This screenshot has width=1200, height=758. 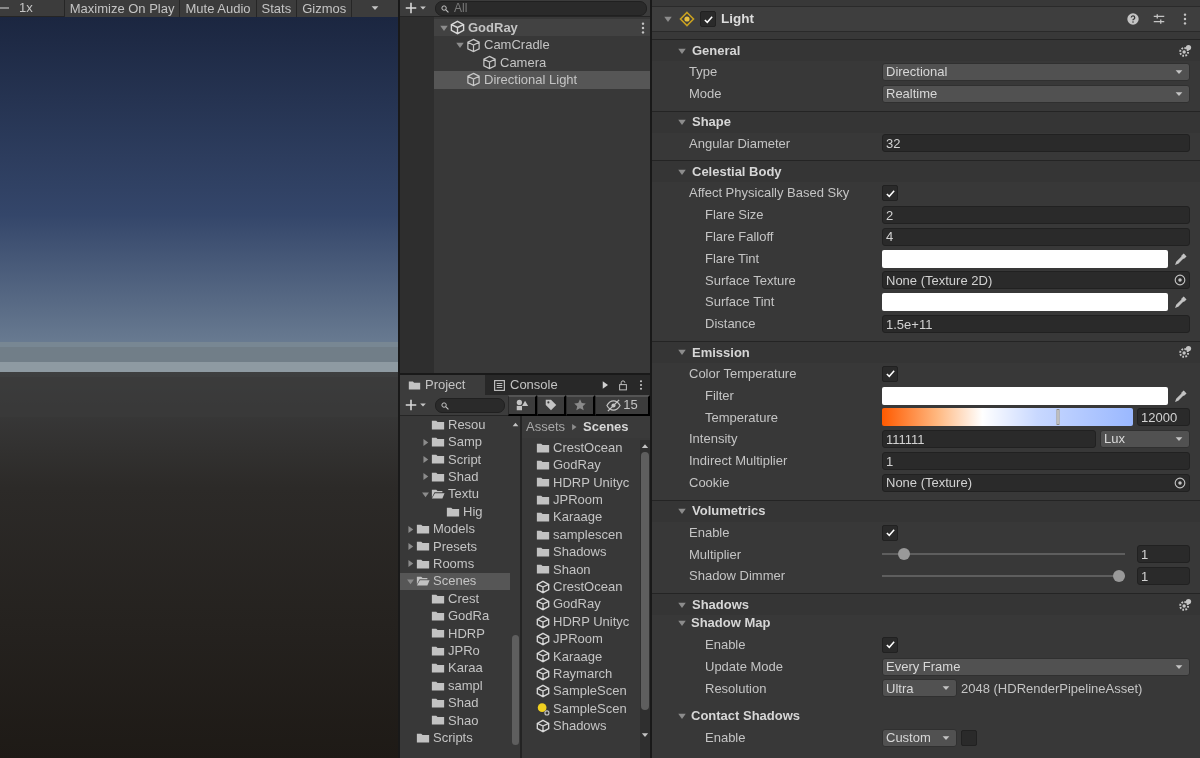 What do you see at coordinates (919, 738) in the screenshot?
I see `dropdown: Custom` at bounding box center [919, 738].